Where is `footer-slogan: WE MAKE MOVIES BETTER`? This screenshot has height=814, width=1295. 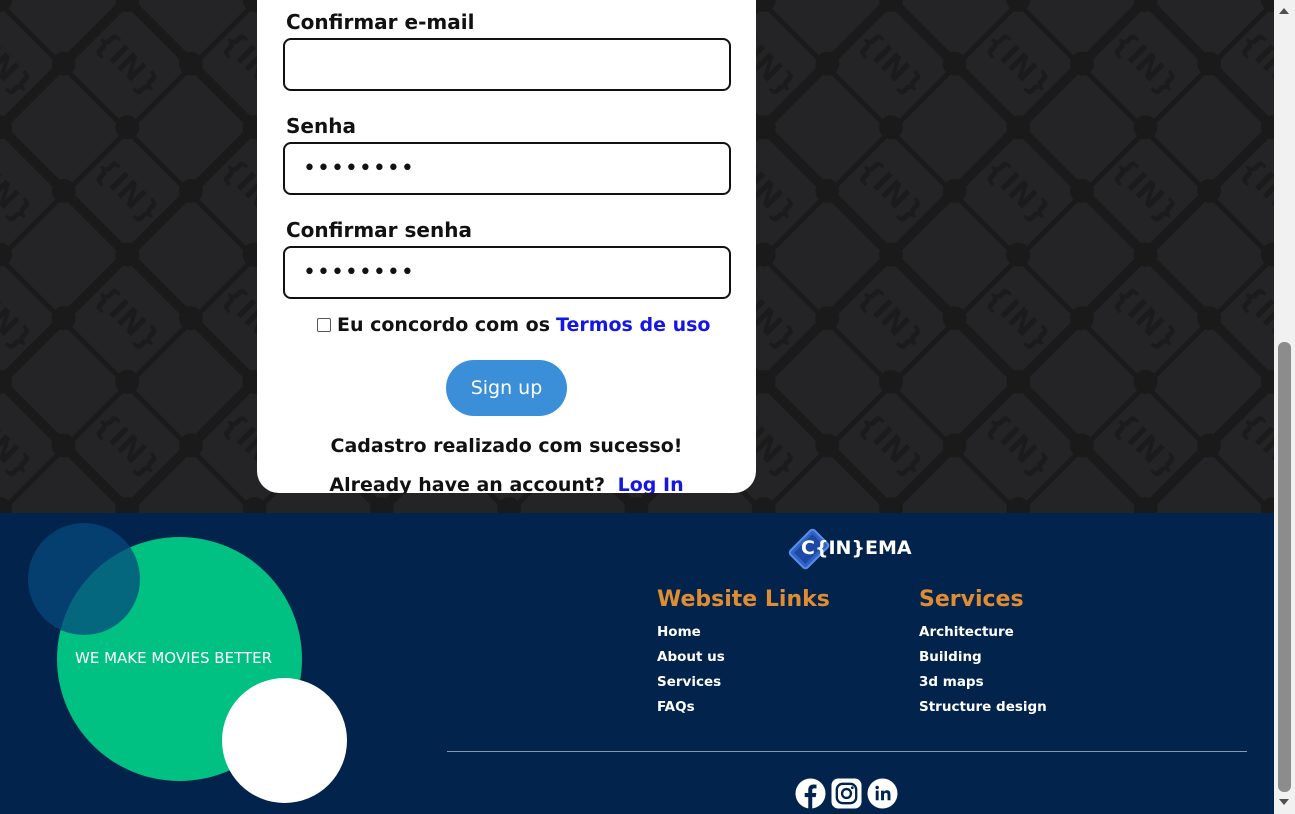
footer-slogan: WE MAKE MOVIES BETTER is located at coordinates (174, 658).